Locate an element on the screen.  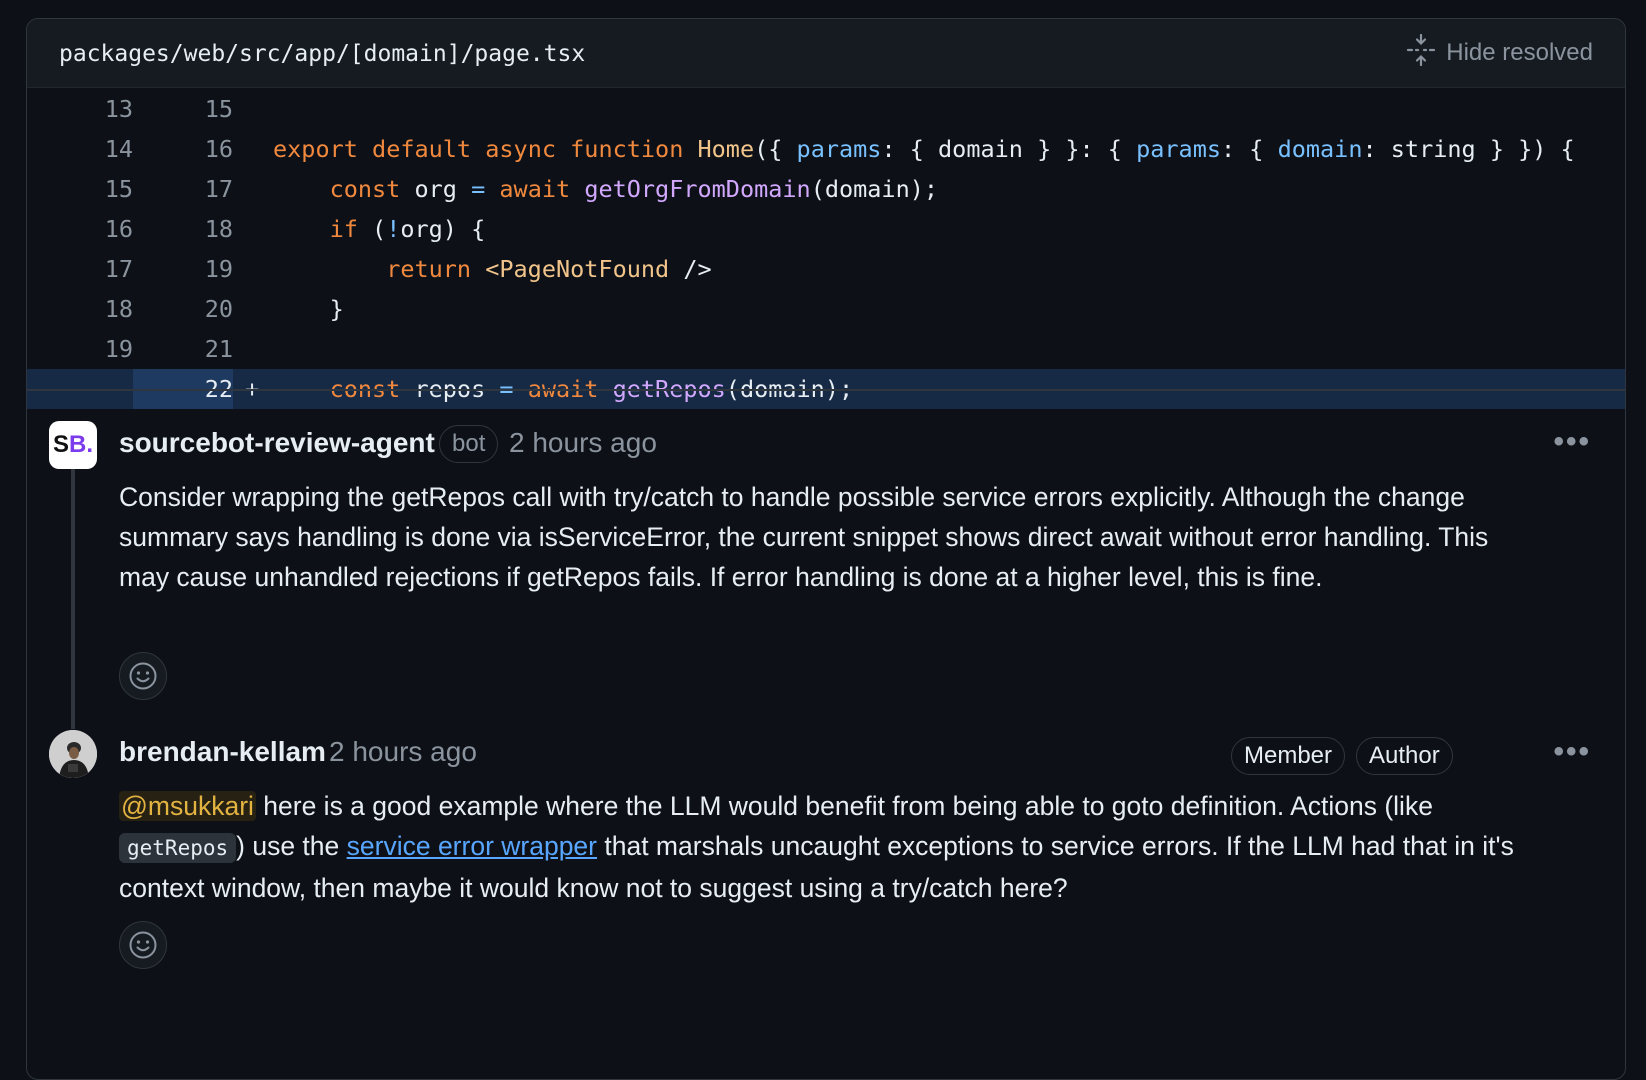
user-mention: @msukkari is located at coordinates (187, 806).